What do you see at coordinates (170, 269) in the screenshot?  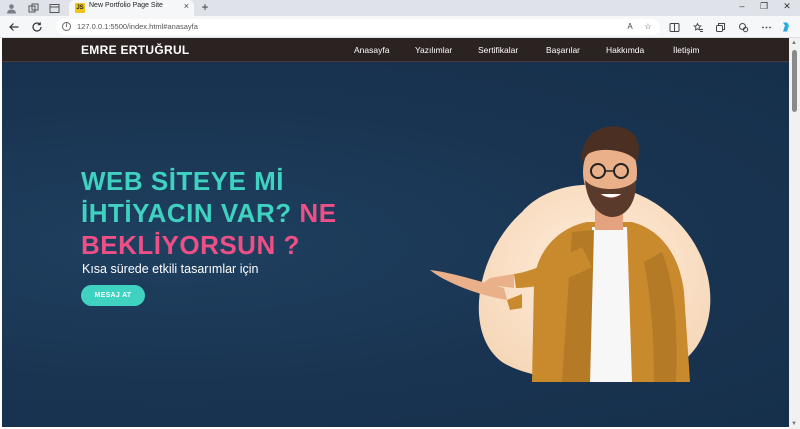 I see `hero-subtitle: Kısa sürede etkili tasarımlar için` at bounding box center [170, 269].